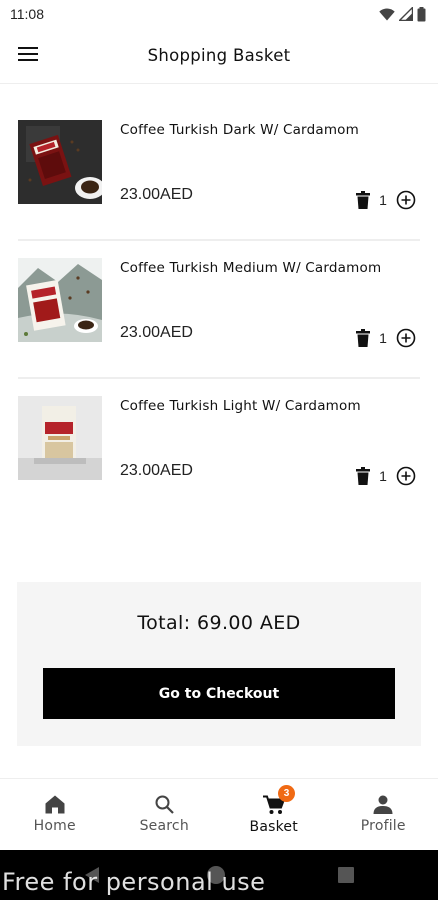 The width and height of the screenshot is (438, 900). Describe the element at coordinates (239, 130) in the screenshot. I see `product-name: Coffee Turkish Dark W/ Cardamom` at that location.